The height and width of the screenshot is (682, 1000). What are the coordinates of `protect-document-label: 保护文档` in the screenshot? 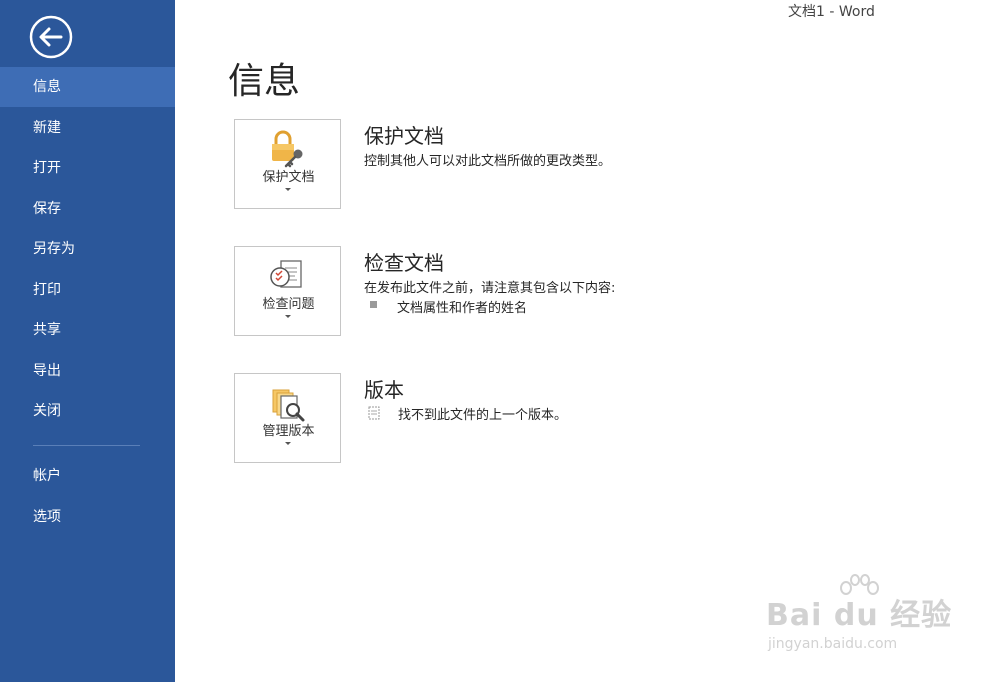 It's located at (288, 177).